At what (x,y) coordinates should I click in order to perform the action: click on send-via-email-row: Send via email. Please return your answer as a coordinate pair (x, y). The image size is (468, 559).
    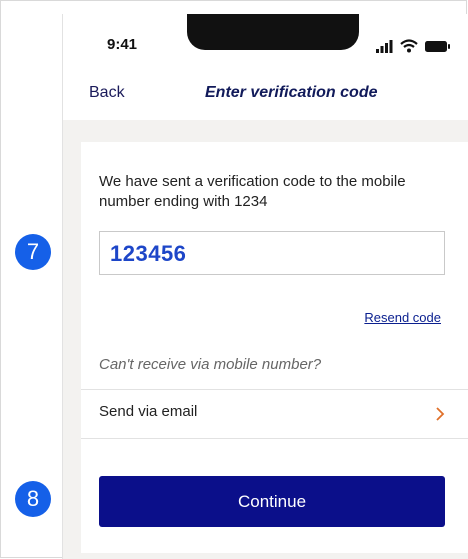
    Looking at the image, I should click on (274, 414).